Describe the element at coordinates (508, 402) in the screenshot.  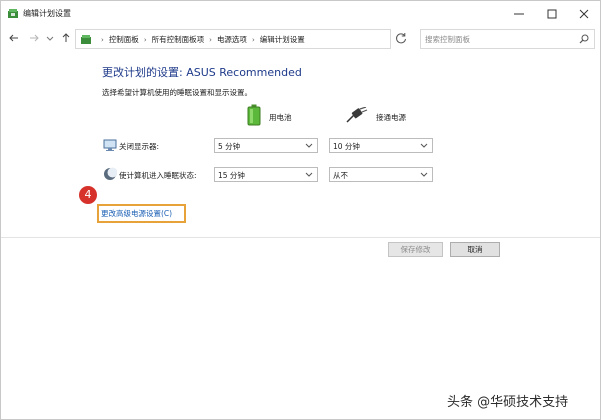
I see `watermark: 头条 @华硕技术支持` at that location.